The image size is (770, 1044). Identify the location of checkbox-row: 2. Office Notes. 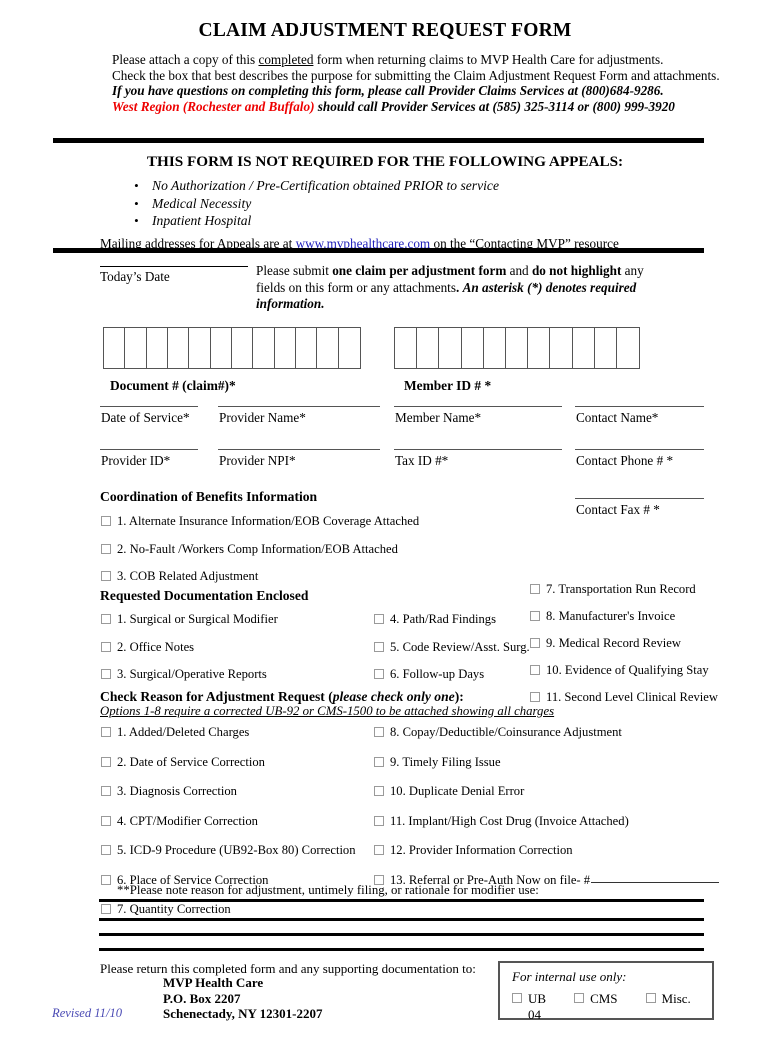
(189, 647).